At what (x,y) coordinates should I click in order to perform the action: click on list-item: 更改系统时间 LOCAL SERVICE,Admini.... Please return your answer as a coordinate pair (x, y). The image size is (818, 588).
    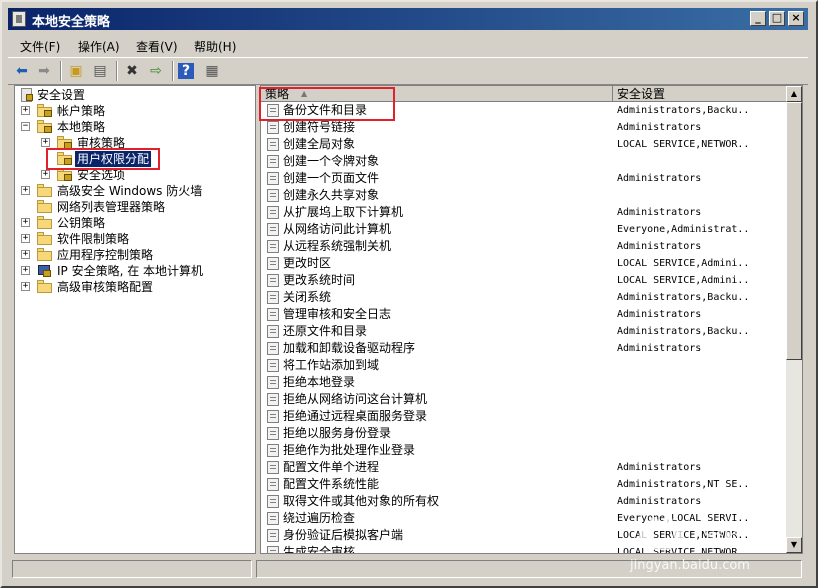
    Looking at the image, I should click on (525, 280).